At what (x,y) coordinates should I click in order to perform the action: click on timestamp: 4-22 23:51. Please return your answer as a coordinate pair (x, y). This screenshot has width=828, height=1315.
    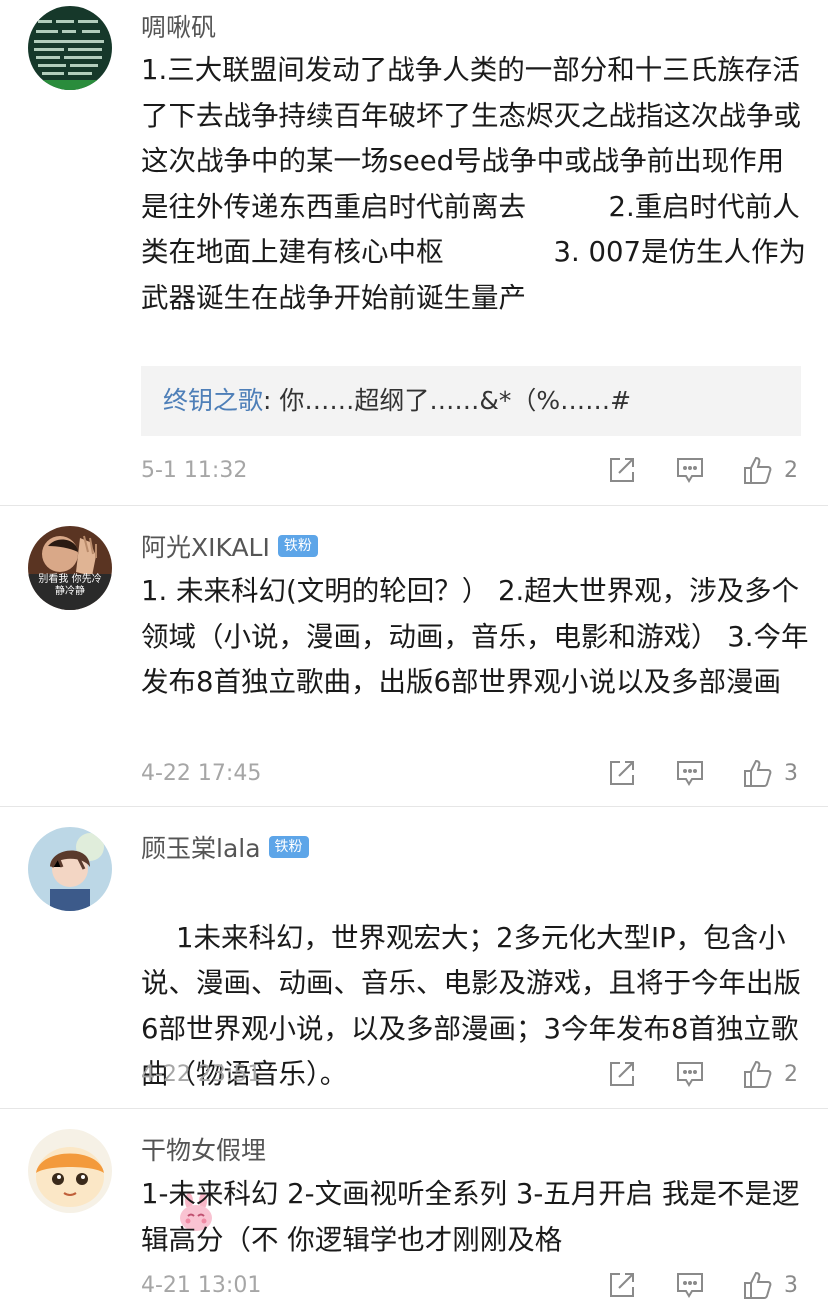
    Looking at the image, I should click on (201, 1074).